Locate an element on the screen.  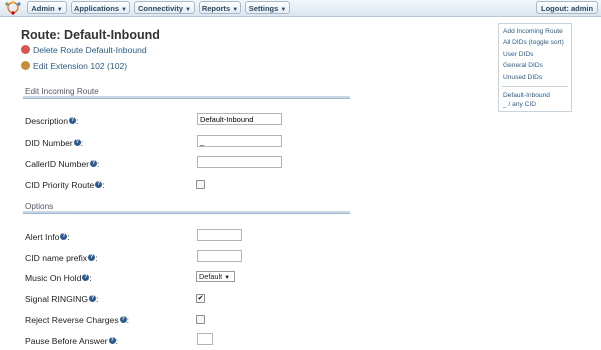
delete-icon is located at coordinates (25, 49).